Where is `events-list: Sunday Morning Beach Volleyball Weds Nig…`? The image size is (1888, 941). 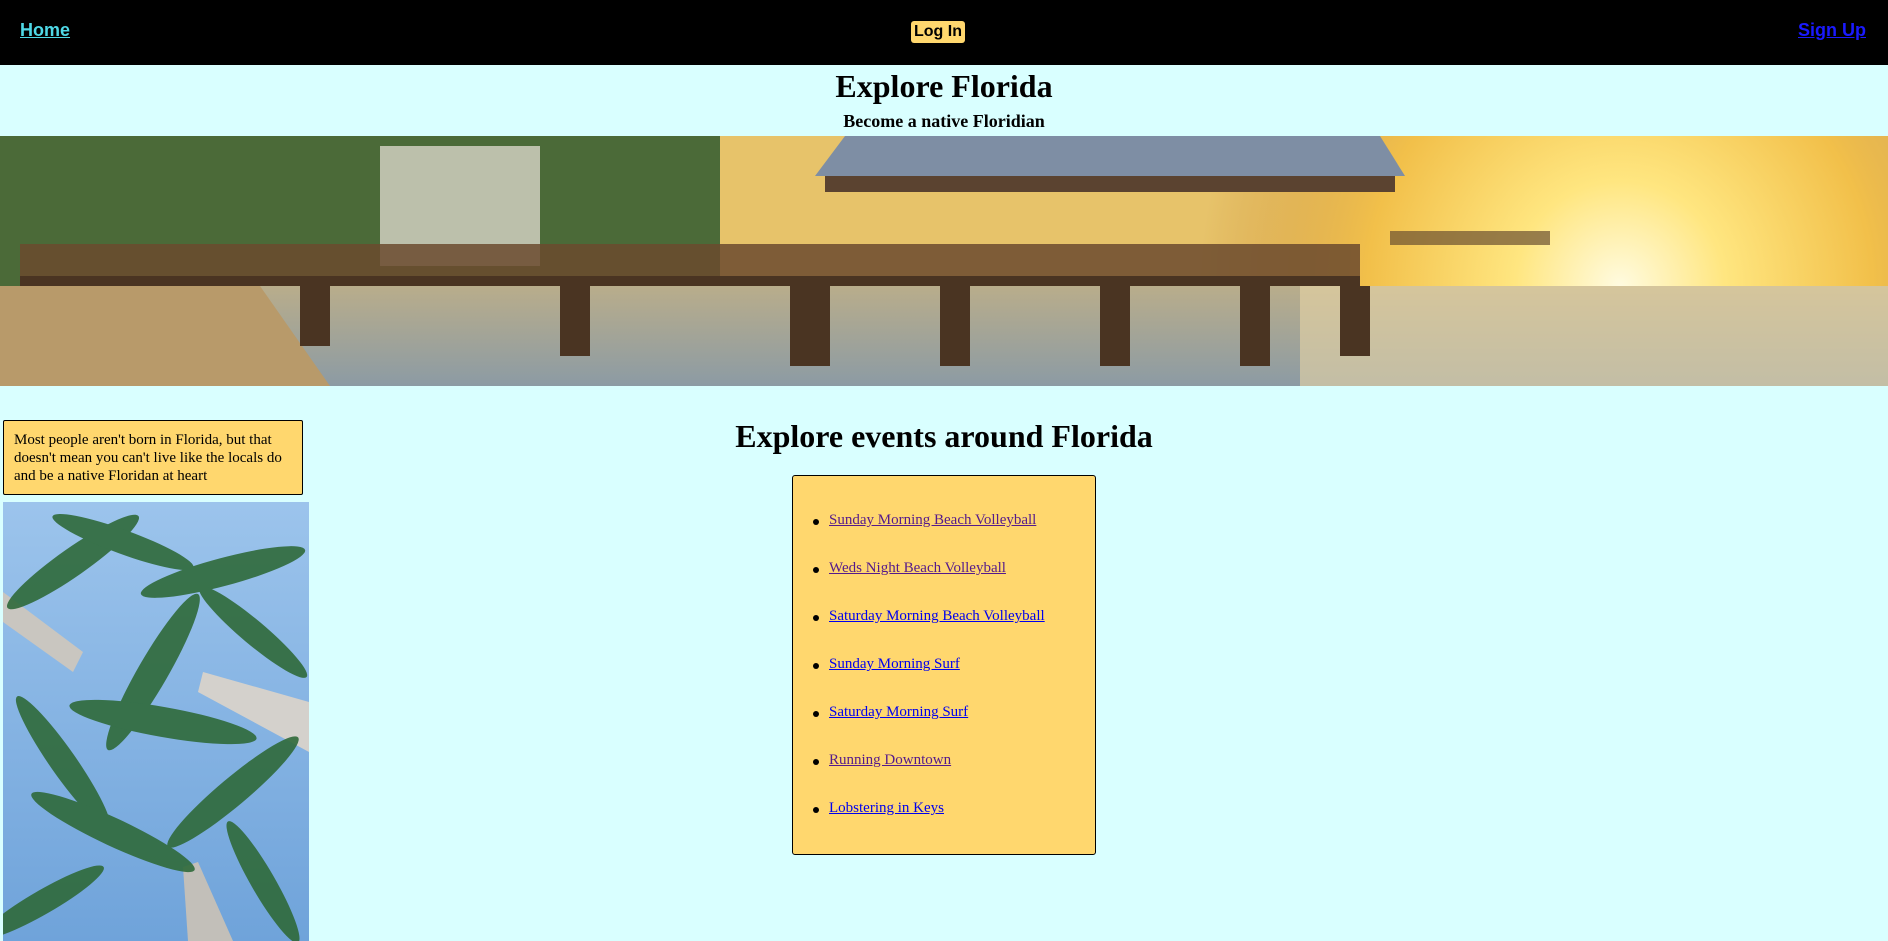 events-list: Sunday Morning Beach Volleyball Weds Nig… is located at coordinates (929, 680).